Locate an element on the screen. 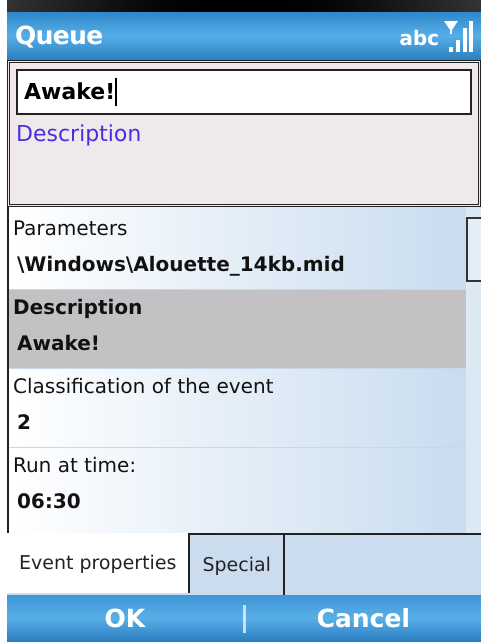 Image resolution: width=481 pixels, height=642 pixels. property-item: Description Awake! is located at coordinates (237, 329).